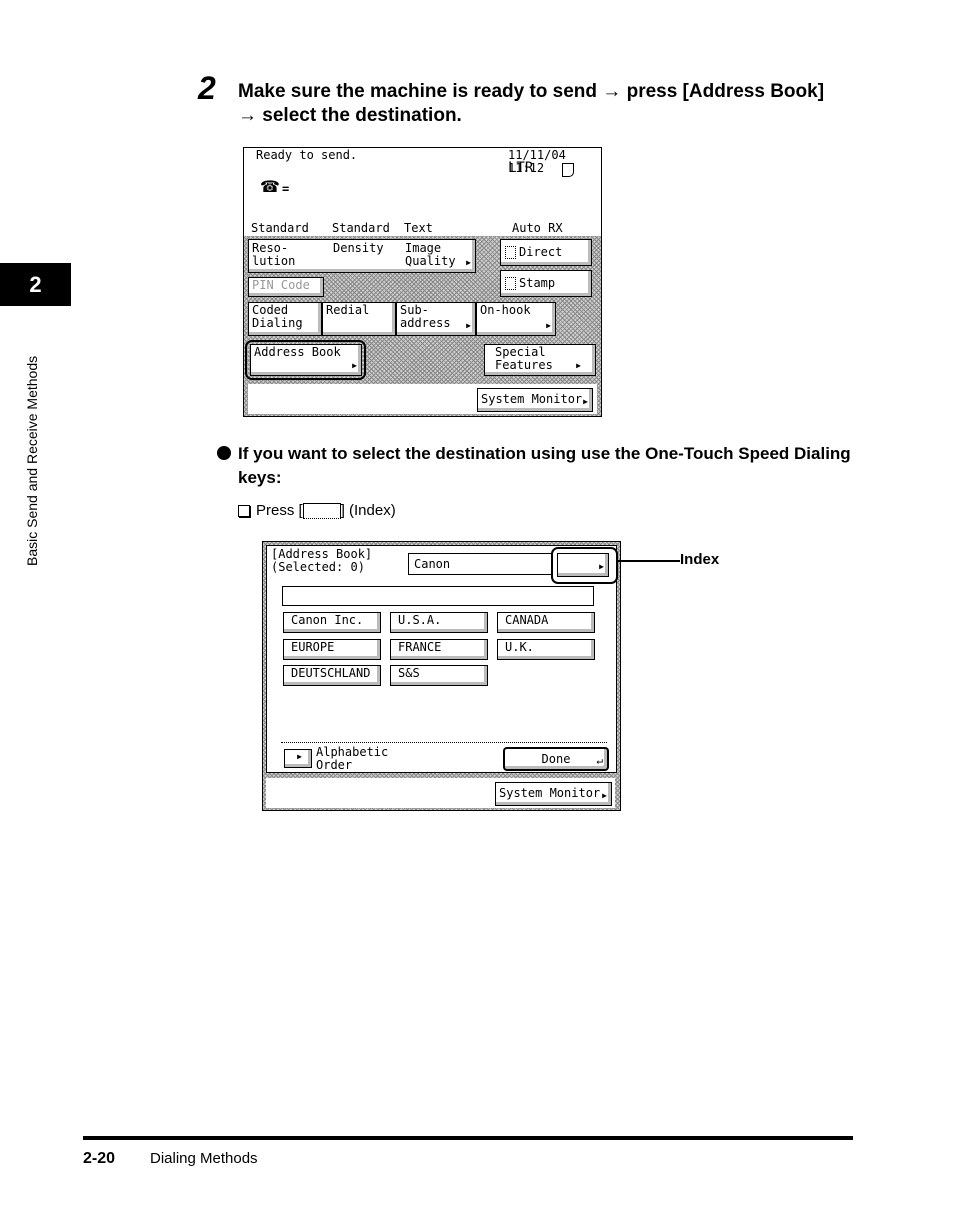  What do you see at coordinates (204, 1158) in the screenshot?
I see `section-title: Dialing Methods` at bounding box center [204, 1158].